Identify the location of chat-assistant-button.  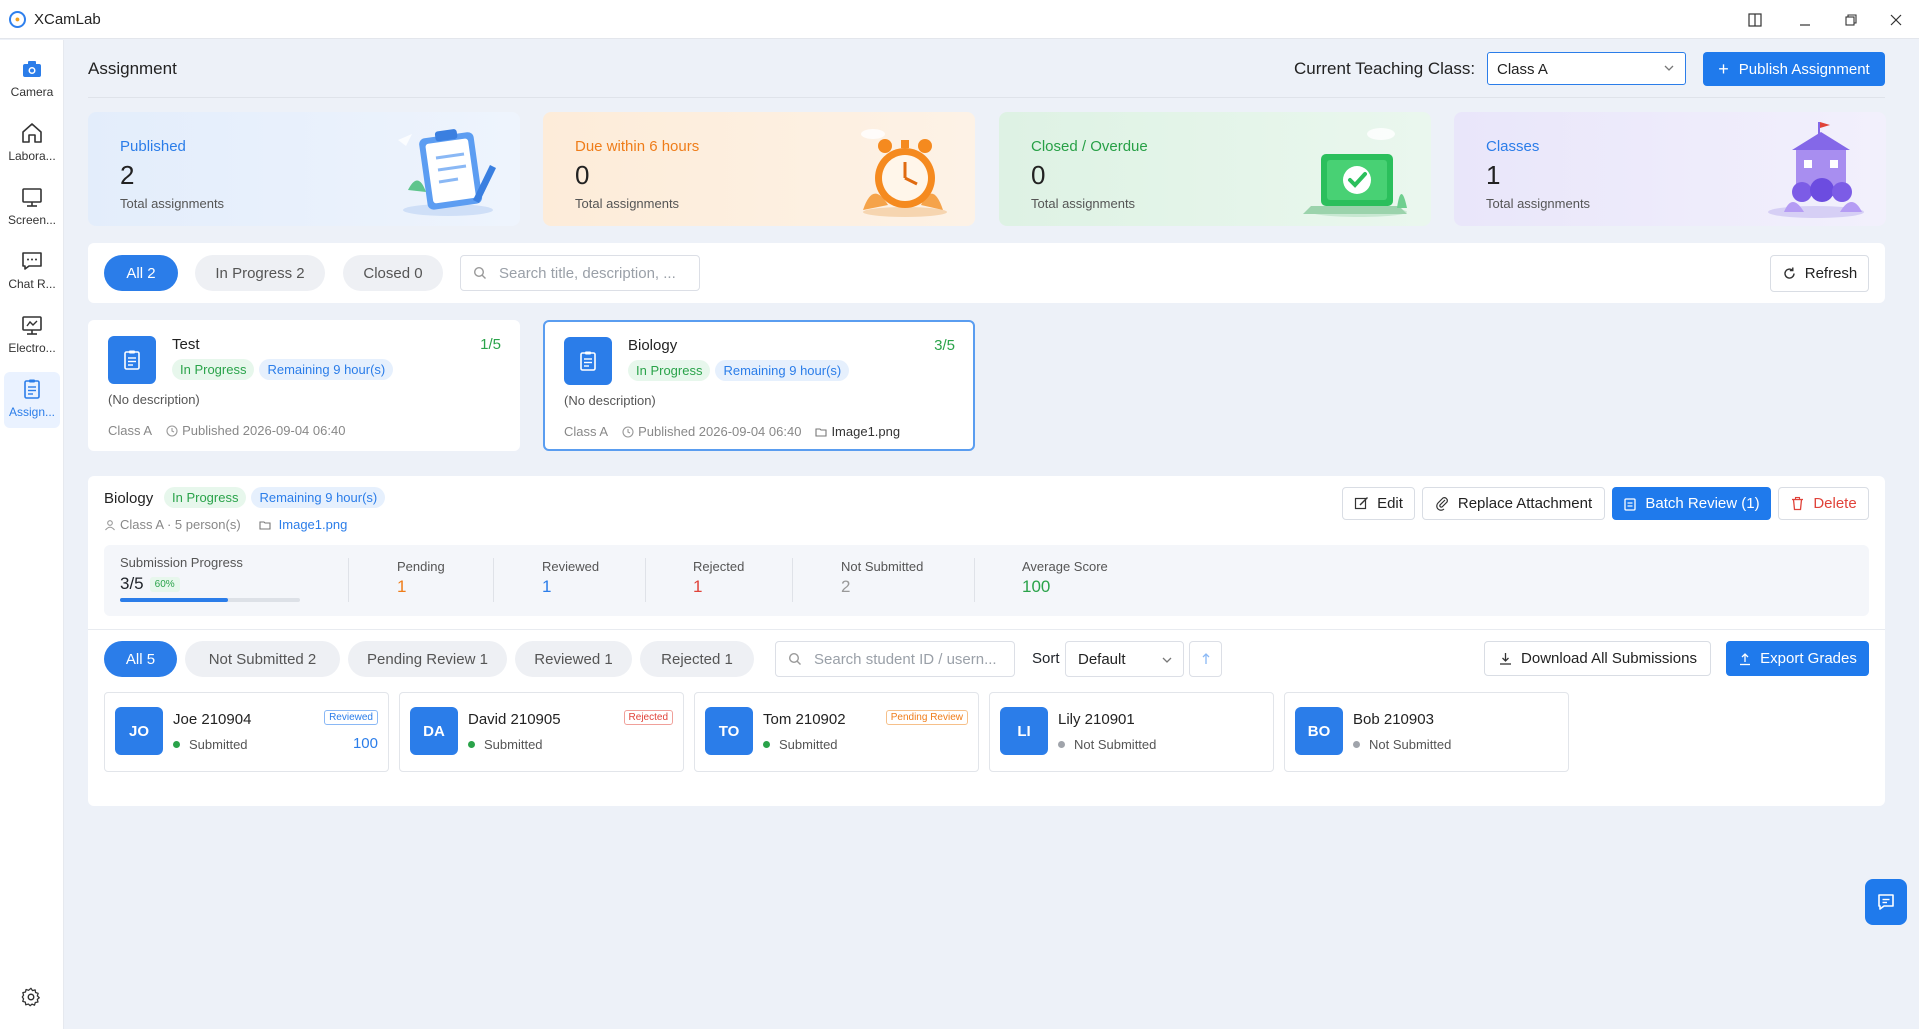
(1886, 902).